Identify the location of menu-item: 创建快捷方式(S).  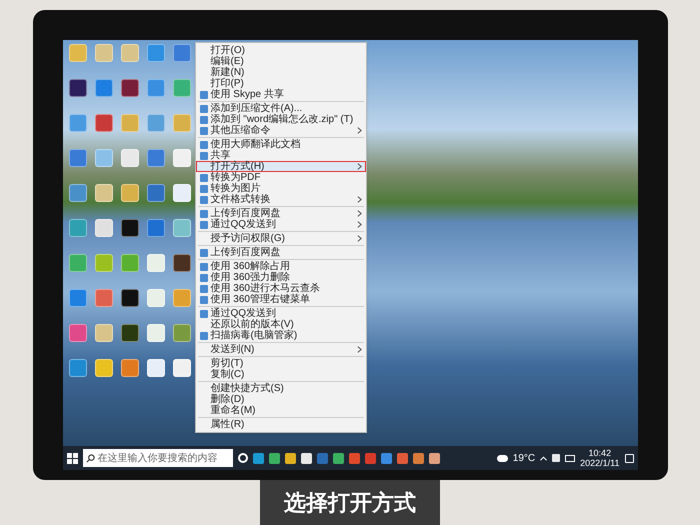
(281, 388).